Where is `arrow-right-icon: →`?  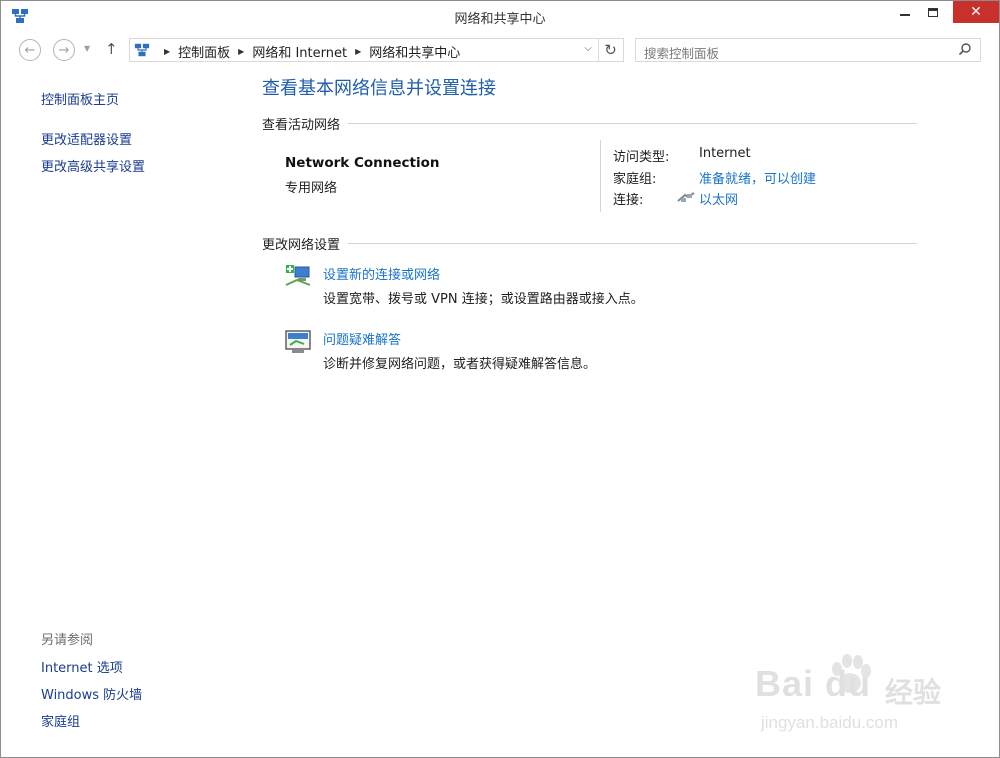
arrow-right-icon: → is located at coordinates (64, 50).